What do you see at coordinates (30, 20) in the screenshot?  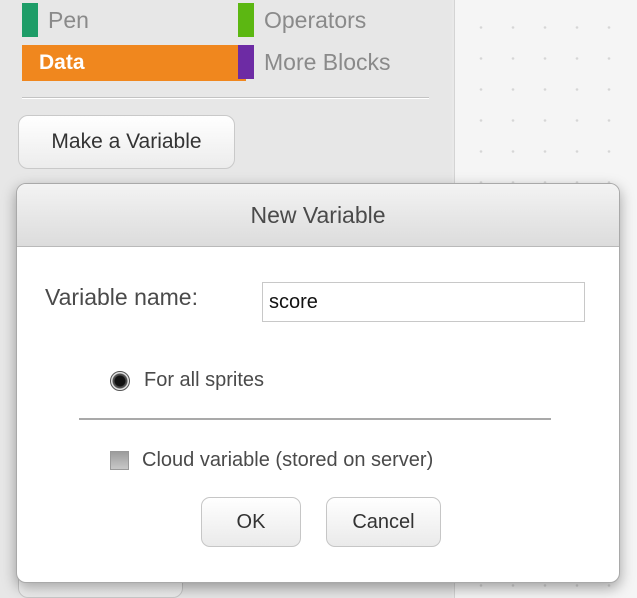 I see `pen-color-swatch` at bounding box center [30, 20].